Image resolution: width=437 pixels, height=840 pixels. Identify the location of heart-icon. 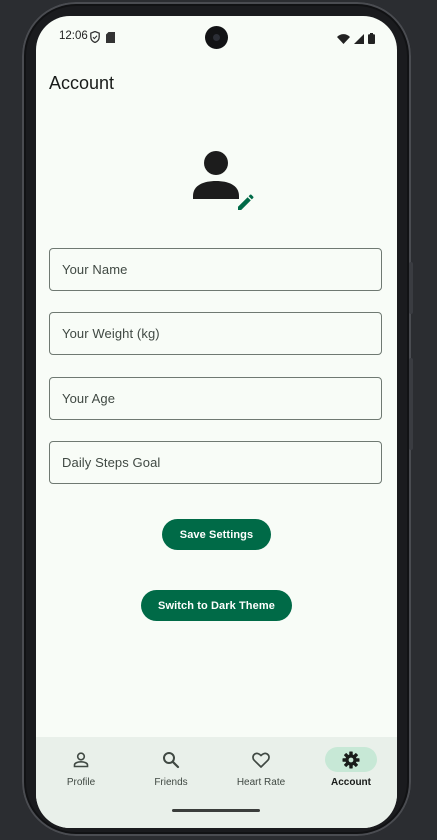
(261, 760).